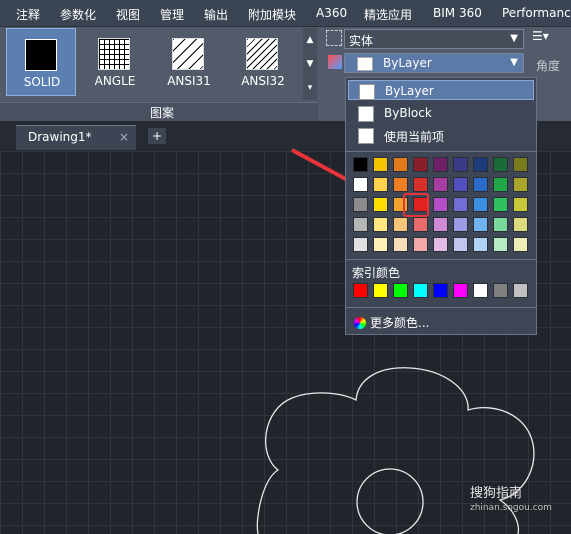 The height and width of the screenshot is (534, 571). What do you see at coordinates (416, 205) in the screenshot?
I see `selection-highlight-box` at bounding box center [416, 205].